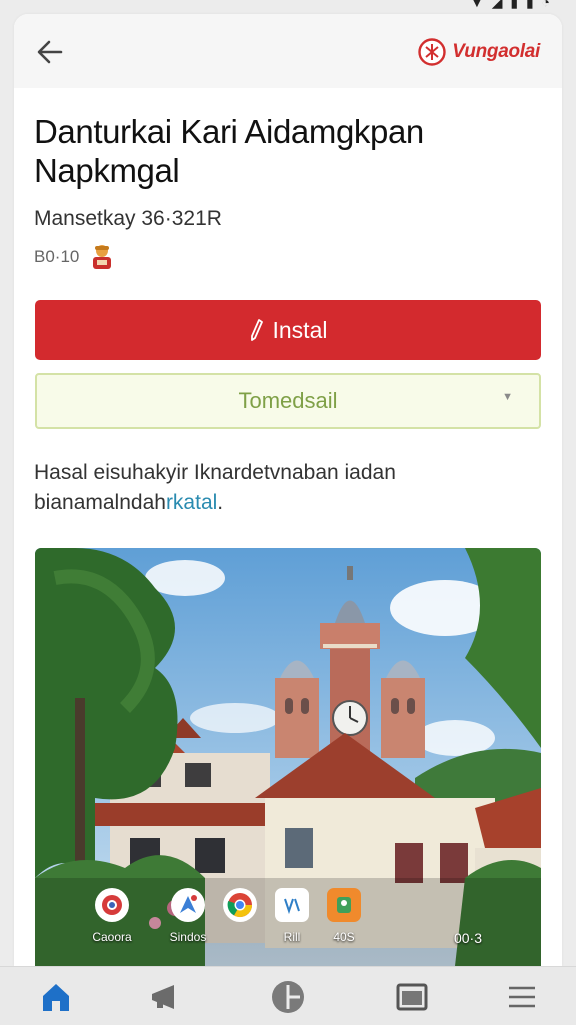 The image size is (576, 1025). Describe the element at coordinates (128, 218) in the screenshot. I see `app-meta: Mansetkay 36·321R` at that location.